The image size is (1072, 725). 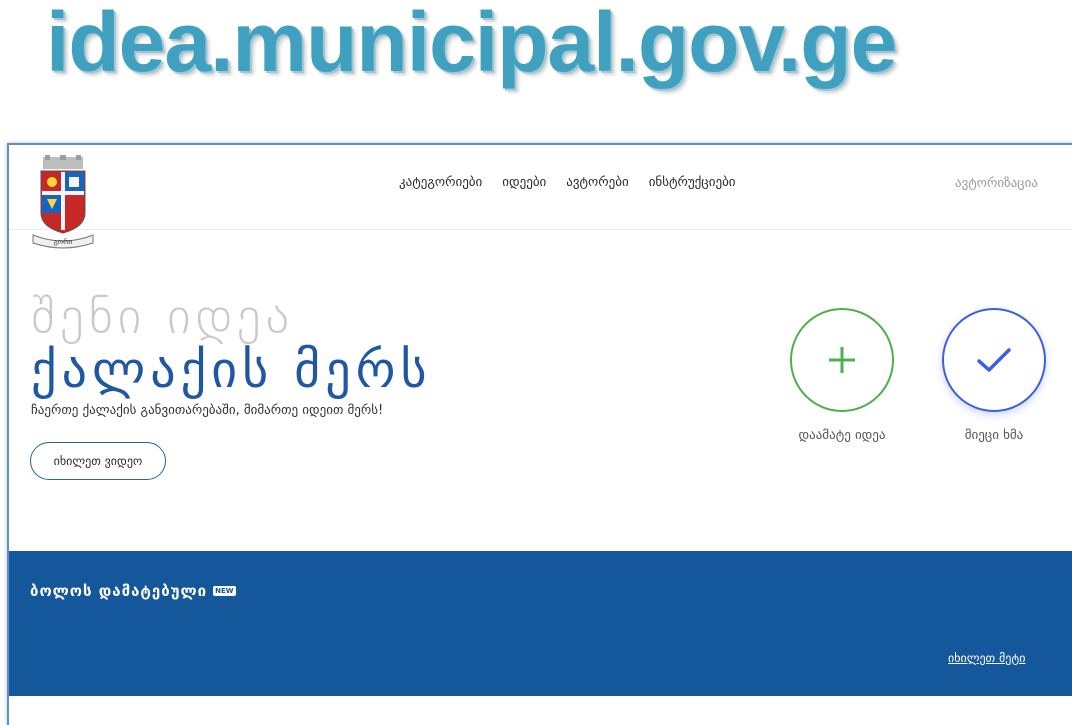 I want to click on nav-item-categories: კატეგორიები, so click(x=440, y=182).